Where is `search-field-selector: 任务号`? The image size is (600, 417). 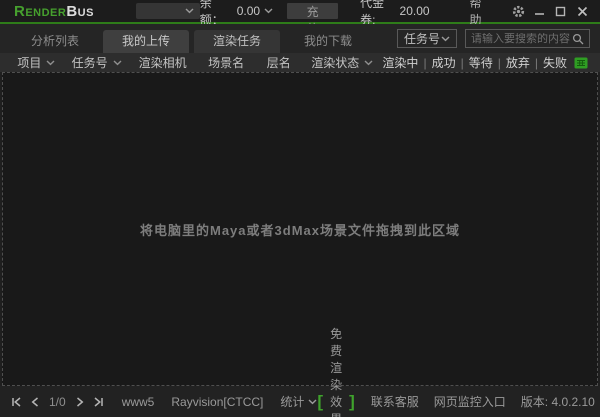 search-field-selector: 任务号 is located at coordinates (427, 38).